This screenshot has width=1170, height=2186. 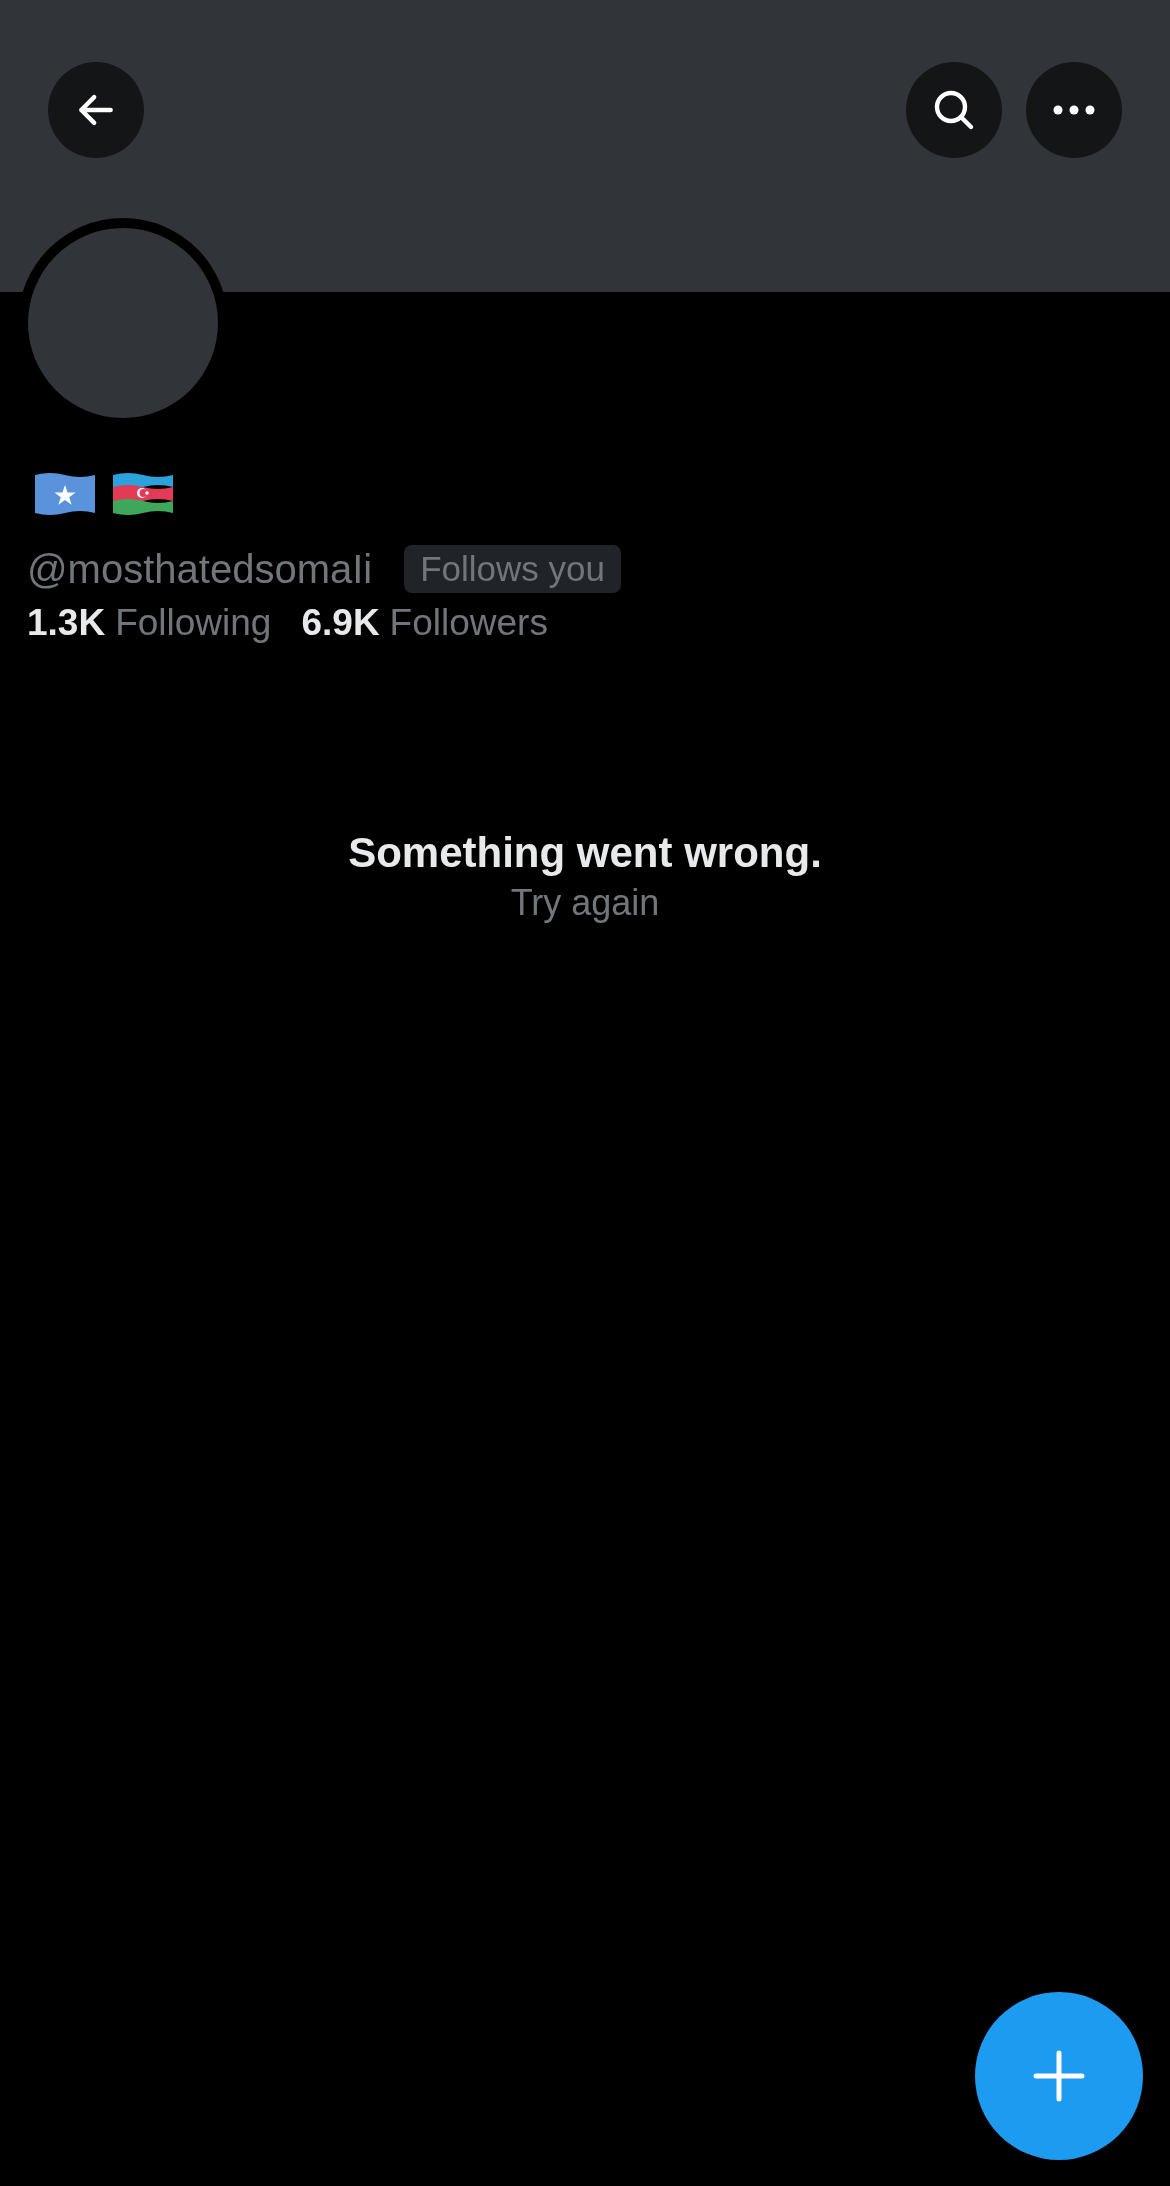 What do you see at coordinates (585, 903) in the screenshot?
I see `try-again-link: Try again` at bounding box center [585, 903].